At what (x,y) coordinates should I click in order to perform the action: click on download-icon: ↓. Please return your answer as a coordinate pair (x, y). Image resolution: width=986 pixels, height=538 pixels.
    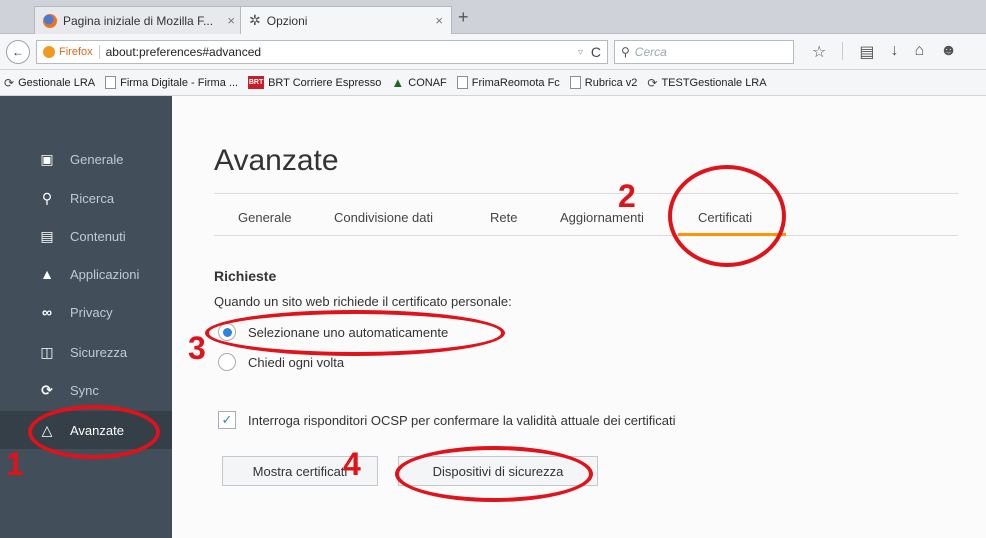
    Looking at the image, I should click on (894, 52).